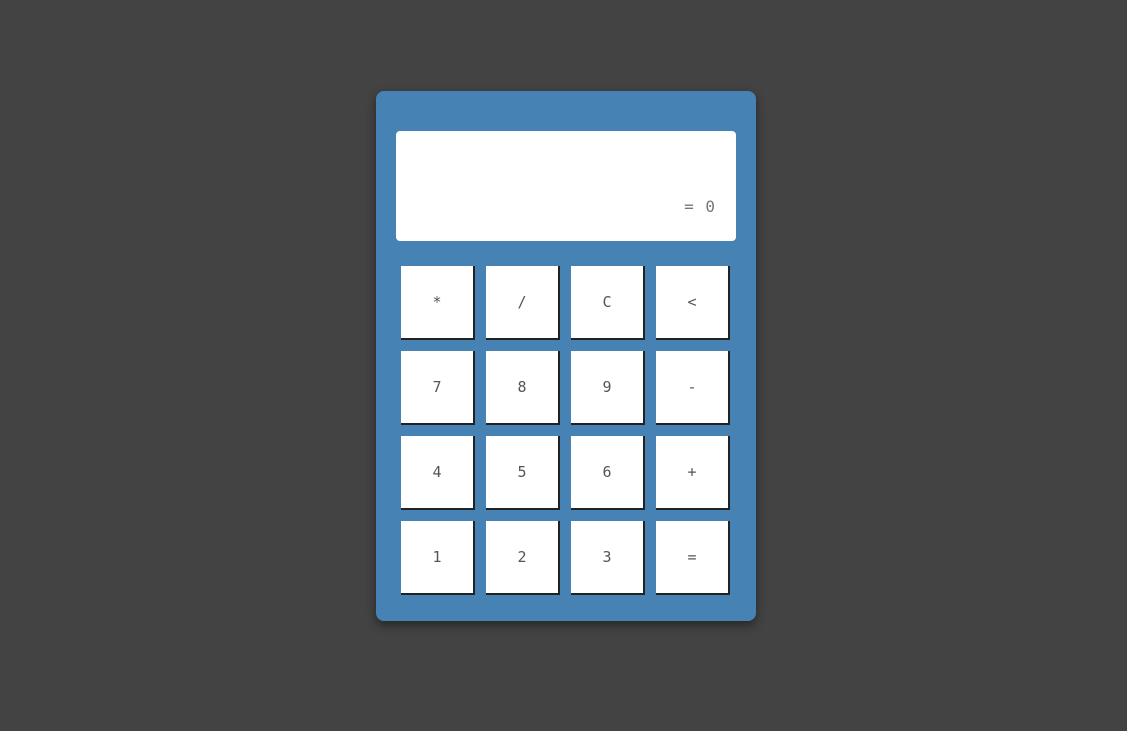 The height and width of the screenshot is (731, 1127). Describe the element at coordinates (438, 558) in the screenshot. I see `digit-1-key: 1` at that location.